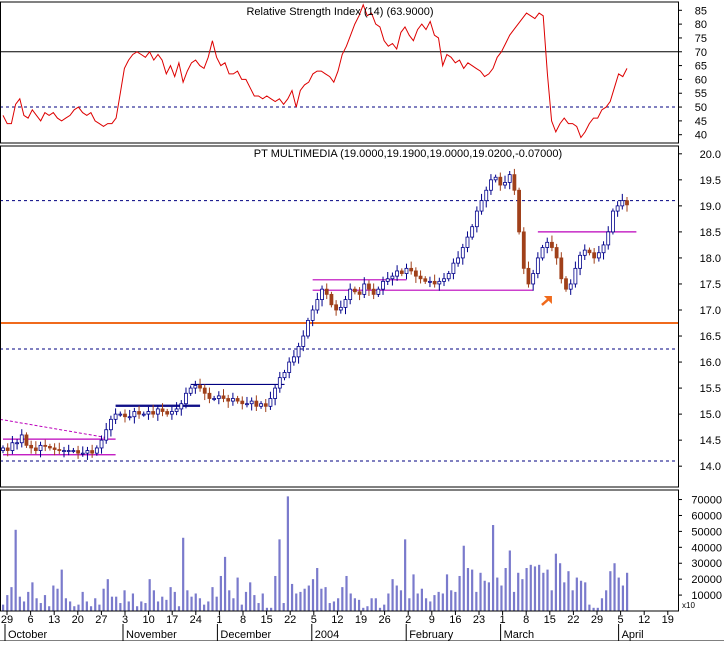 The height and width of the screenshot is (646, 724). I want to click on rsi-tick-label: 85, so click(701, 11).